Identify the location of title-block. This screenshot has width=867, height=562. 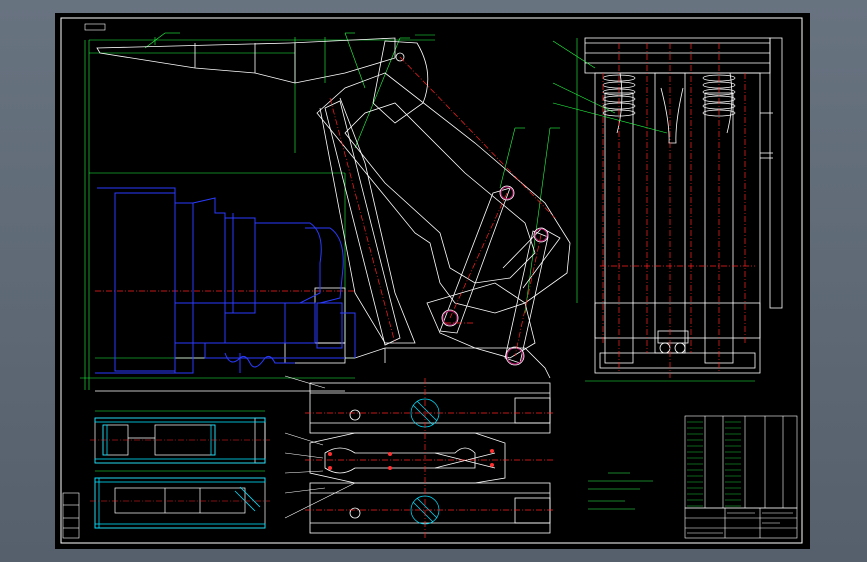
(741, 523).